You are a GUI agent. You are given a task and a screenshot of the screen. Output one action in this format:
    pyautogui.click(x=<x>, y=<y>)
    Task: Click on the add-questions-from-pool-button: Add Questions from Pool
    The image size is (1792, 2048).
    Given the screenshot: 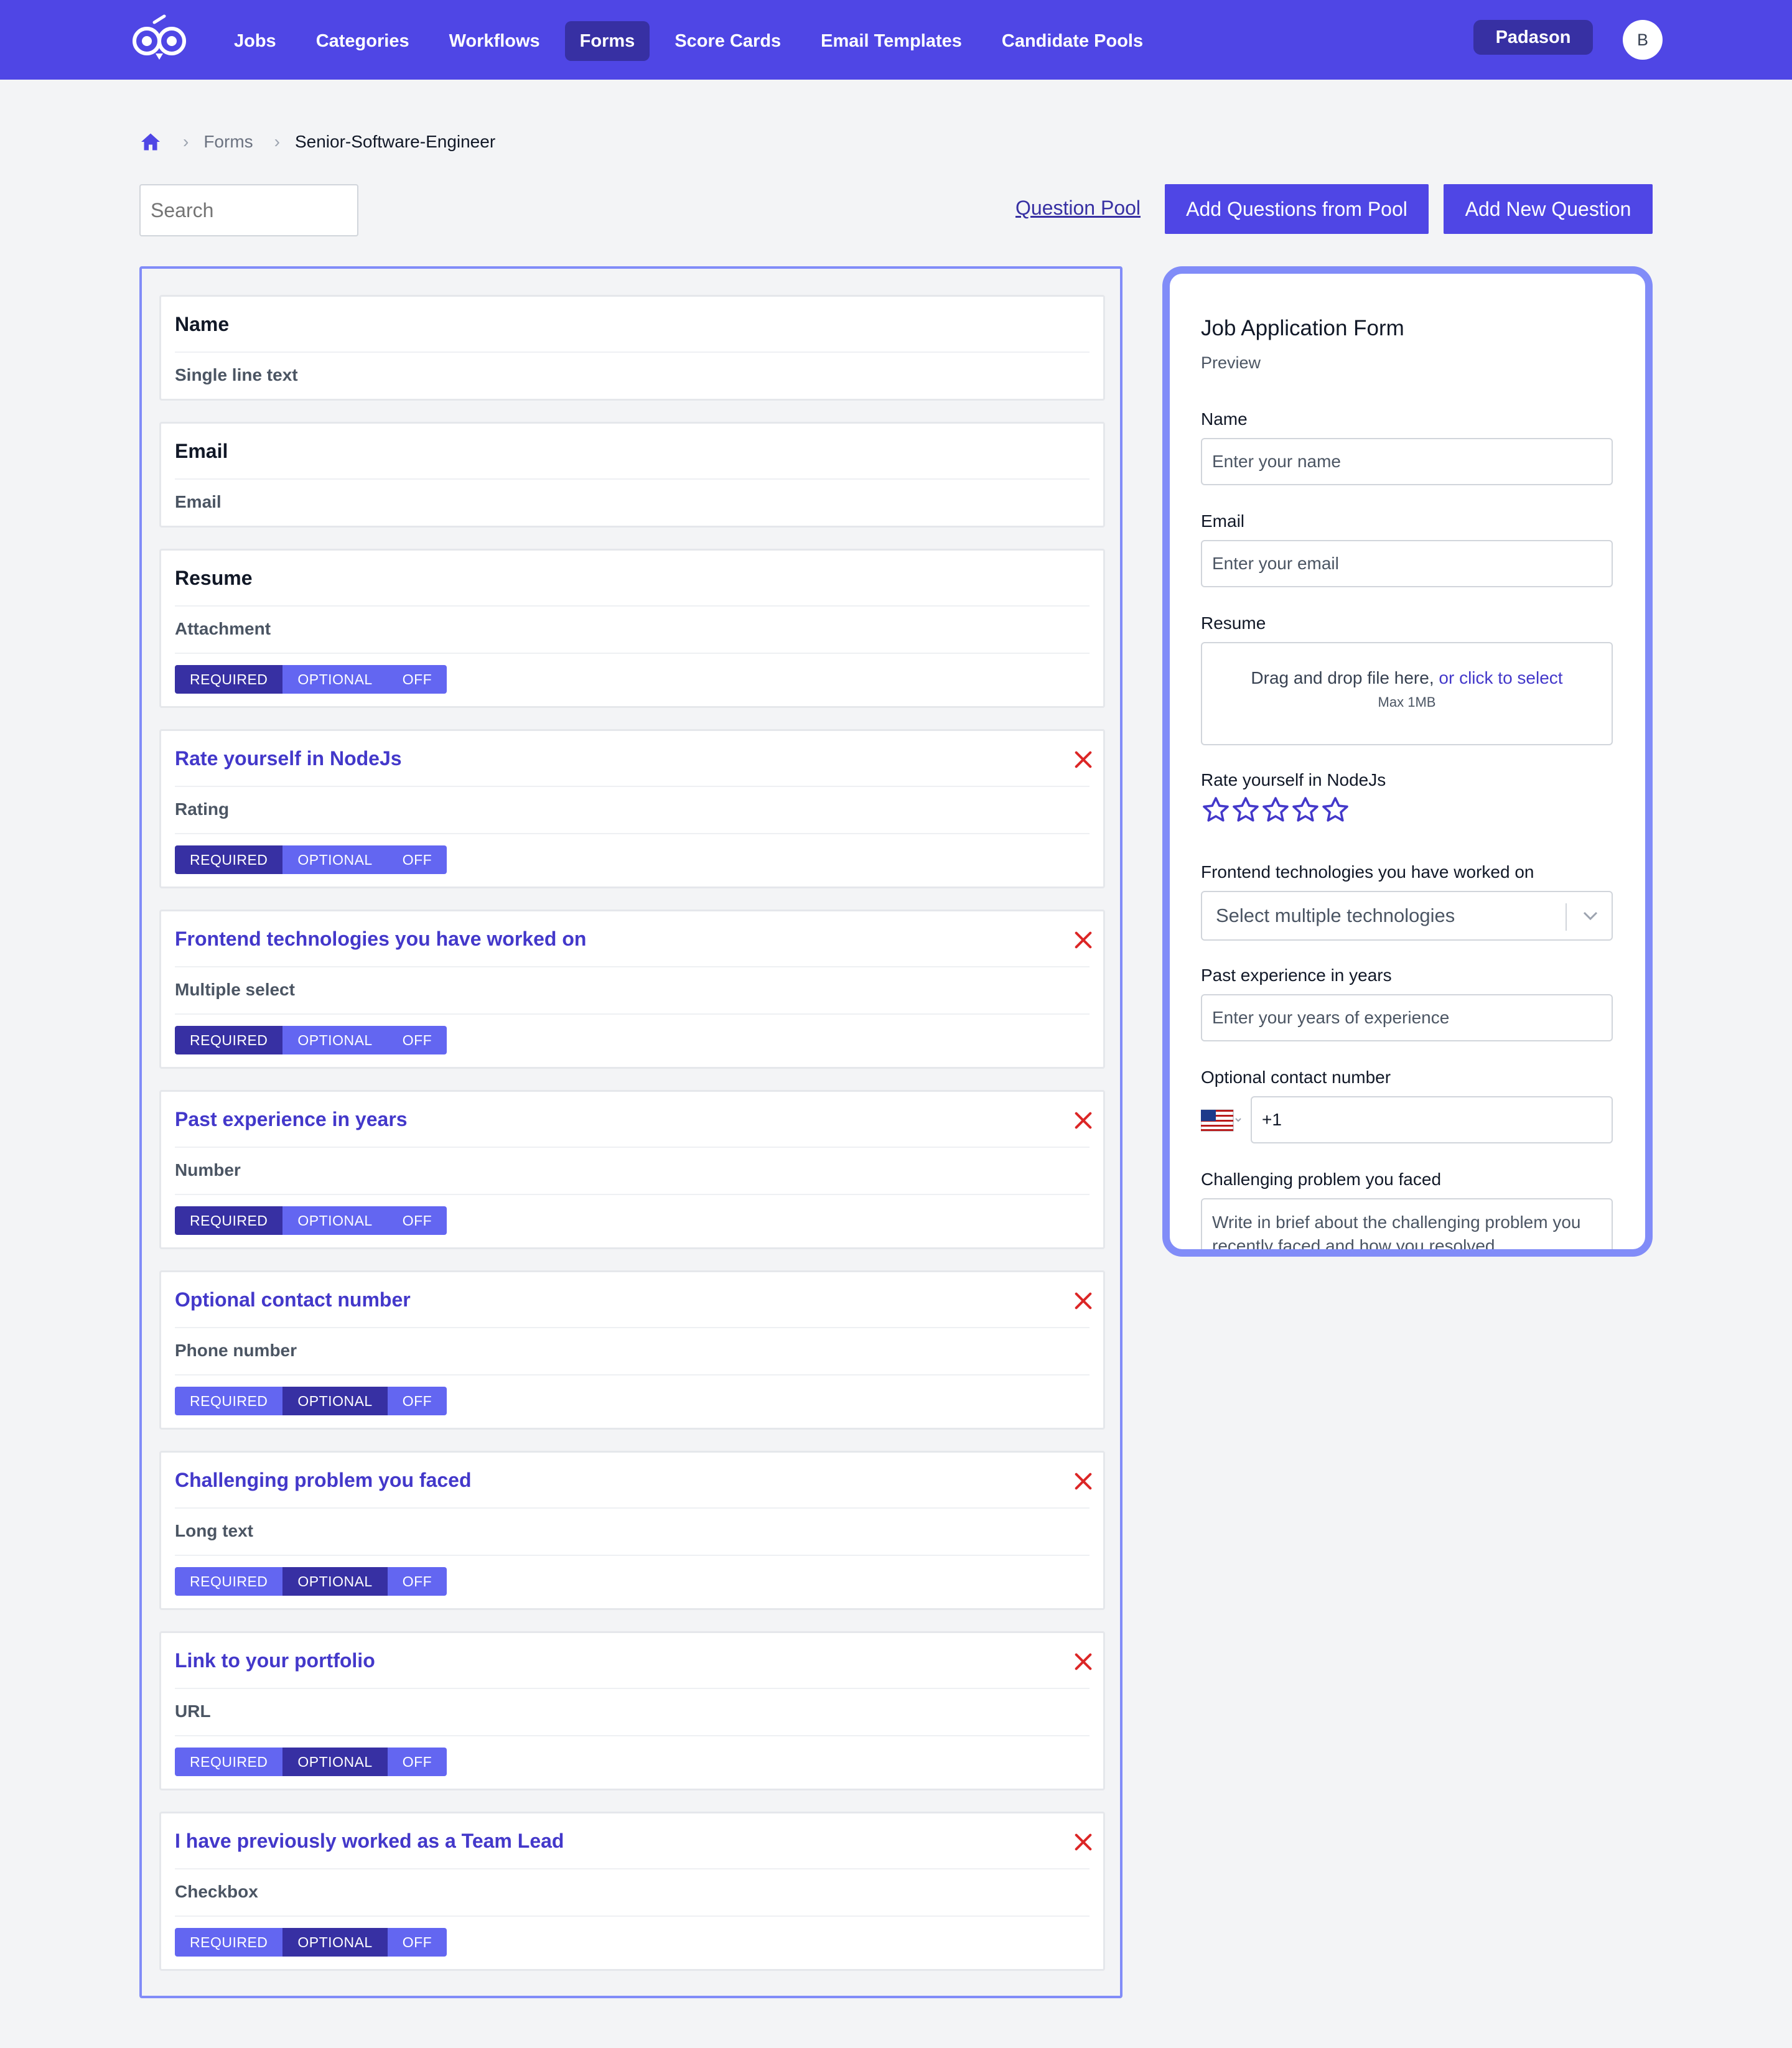 What is the action you would take?
    pyautogui.click(x=1297, y=209)
    